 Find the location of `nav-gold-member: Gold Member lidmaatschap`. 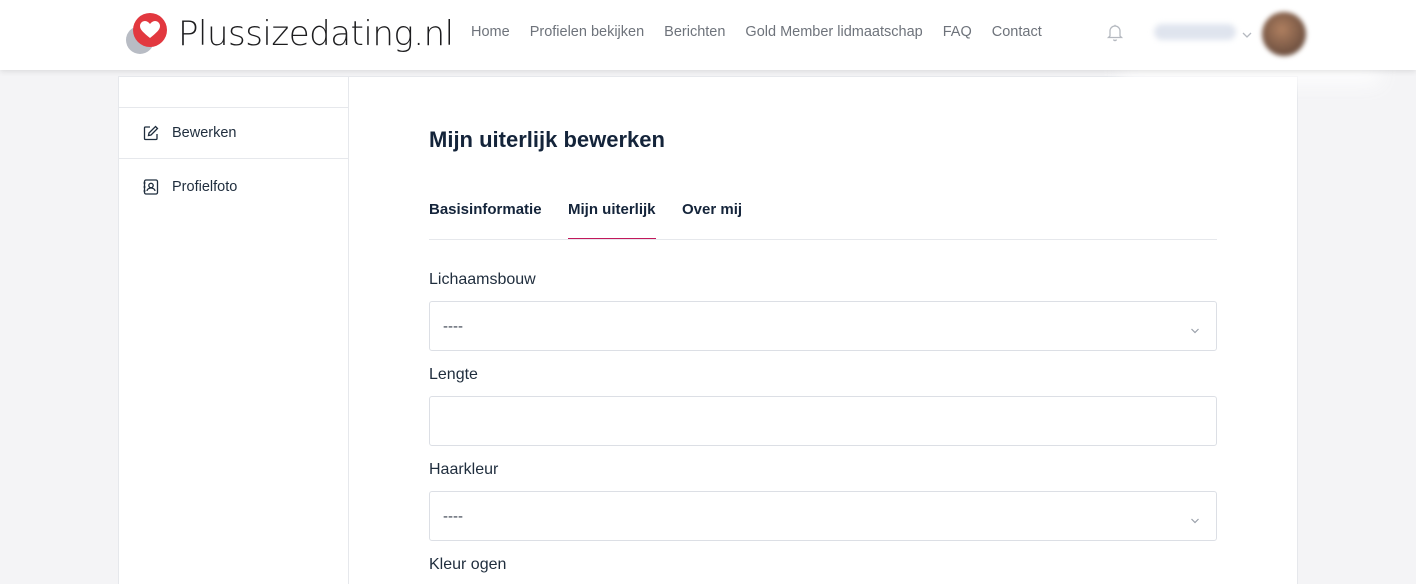

nav-gold-member: Gold Member lidmaatschap is located at coordinates (833, 32).